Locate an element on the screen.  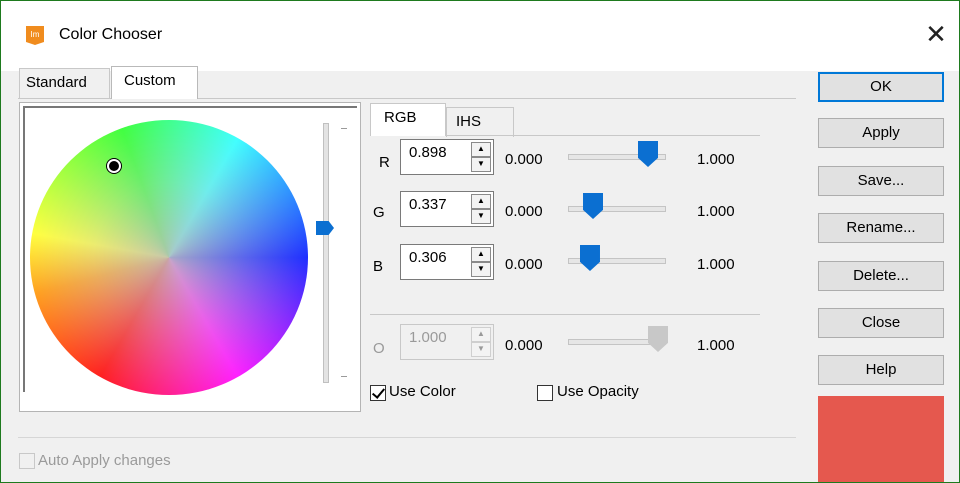
g-value-field: 0.337 ▲ ▼ is located at coordinates (447, 209).